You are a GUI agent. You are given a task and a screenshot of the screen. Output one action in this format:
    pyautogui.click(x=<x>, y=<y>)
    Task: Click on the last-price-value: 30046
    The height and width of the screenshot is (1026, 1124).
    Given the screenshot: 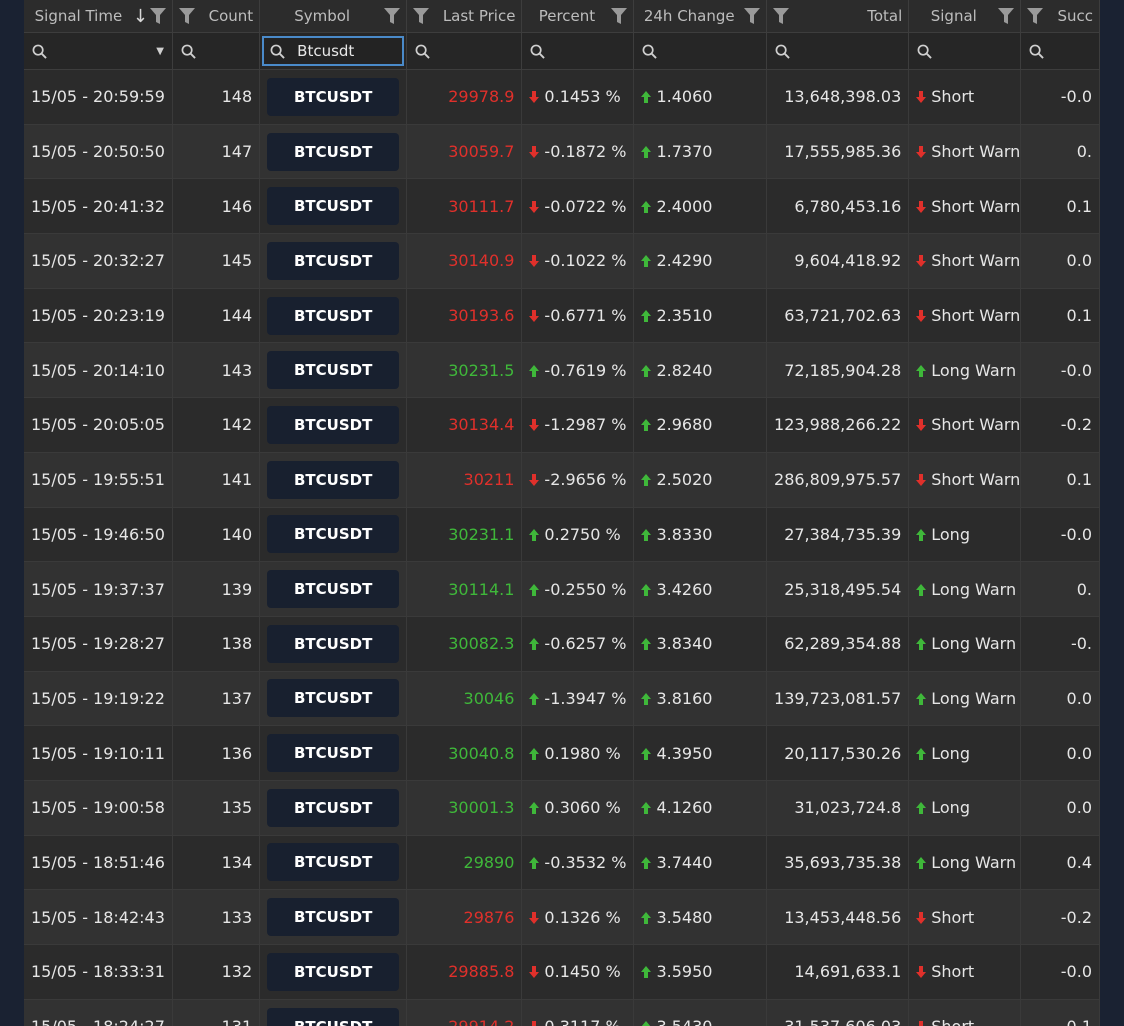 What is the action you would take?
    pyautogui.click(x=489, y=698)
    